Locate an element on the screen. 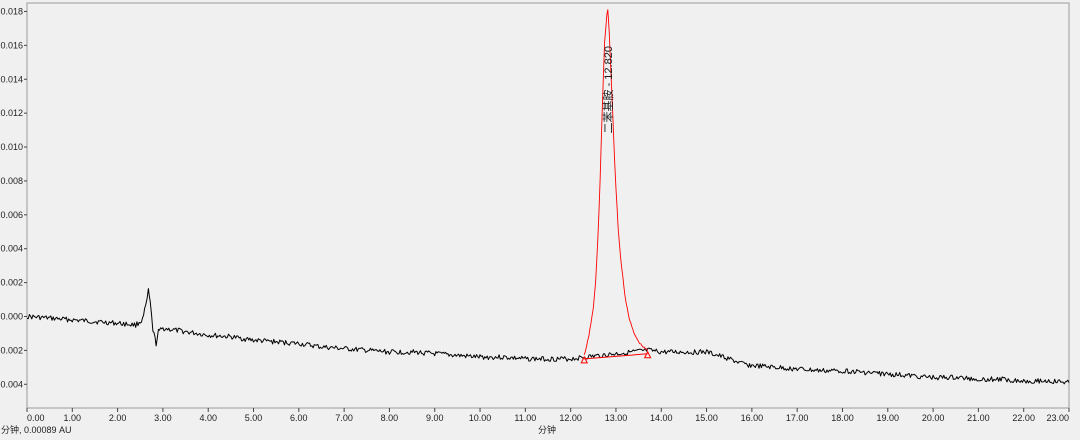 The image size is (1080, 440). x-tick-label: 9.00 is located at coordinates (435, 418).